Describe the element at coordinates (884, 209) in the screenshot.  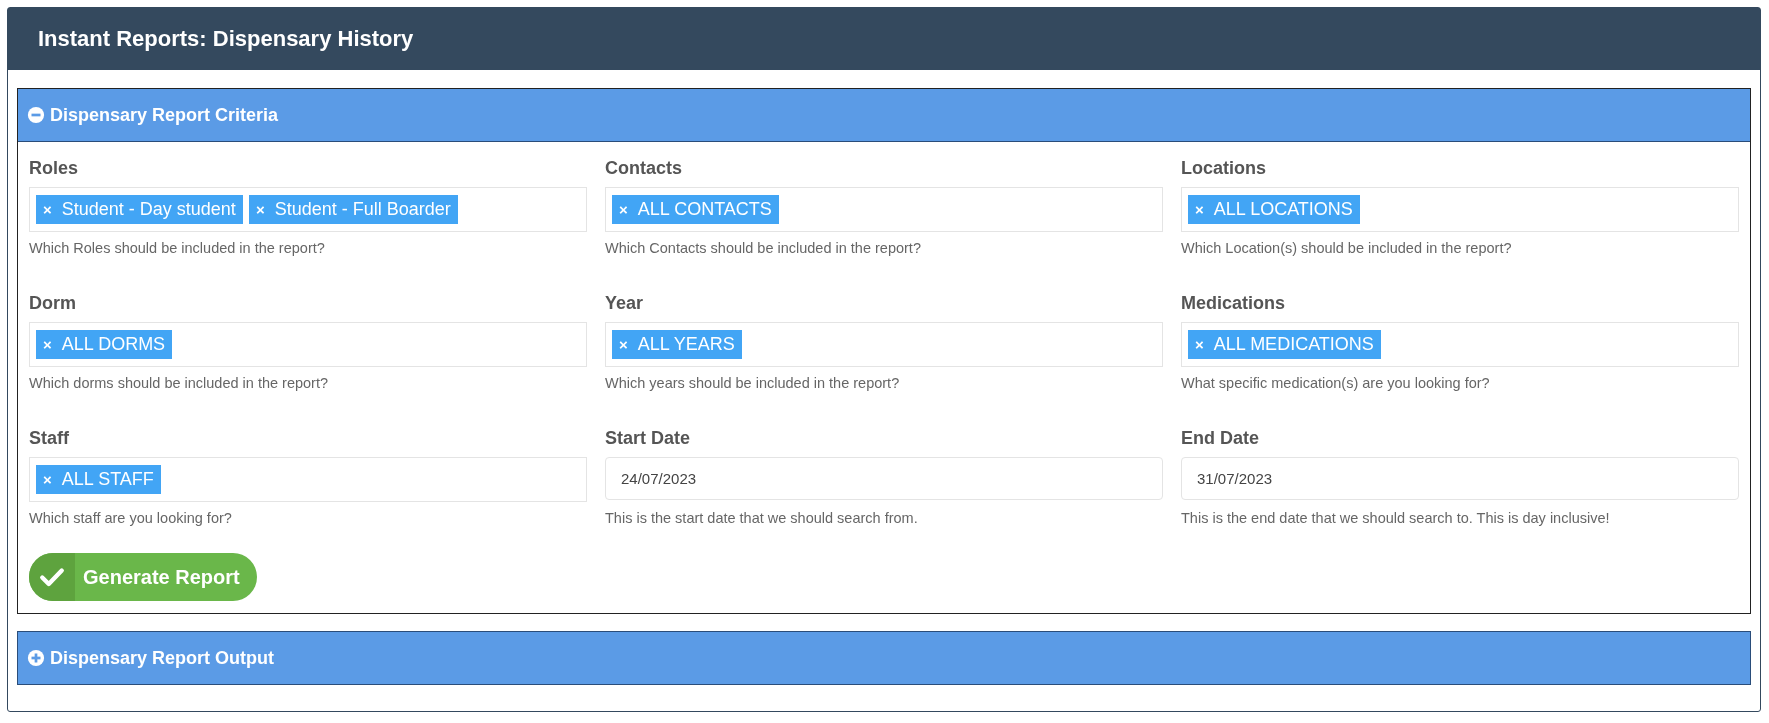
I see `multi-select-field: × ALL CONTACTS` at that location.